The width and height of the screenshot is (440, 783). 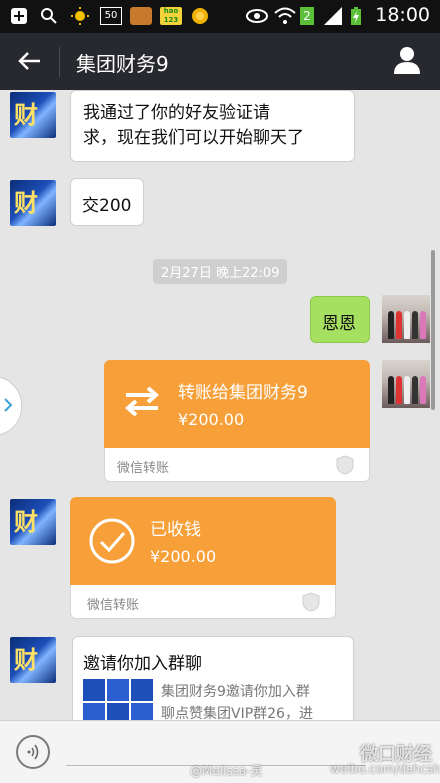 What do you see at coordinates (80, 16) in the screenshot?
I see `brightness-icon` at bounding box center [80, 16].